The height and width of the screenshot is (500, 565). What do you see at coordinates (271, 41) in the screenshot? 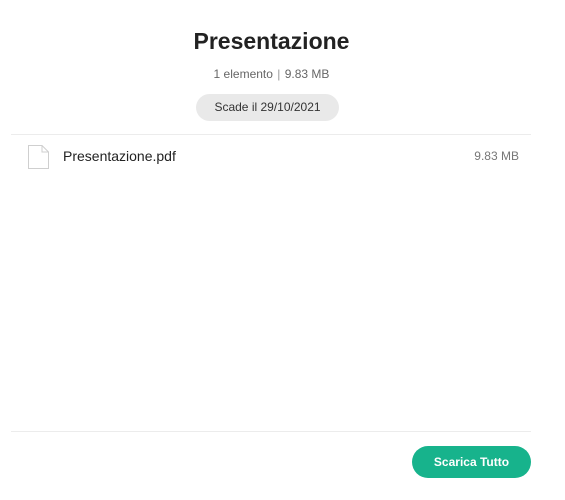
I see `page-title: Presentazione` at bounding box center [271, 41].